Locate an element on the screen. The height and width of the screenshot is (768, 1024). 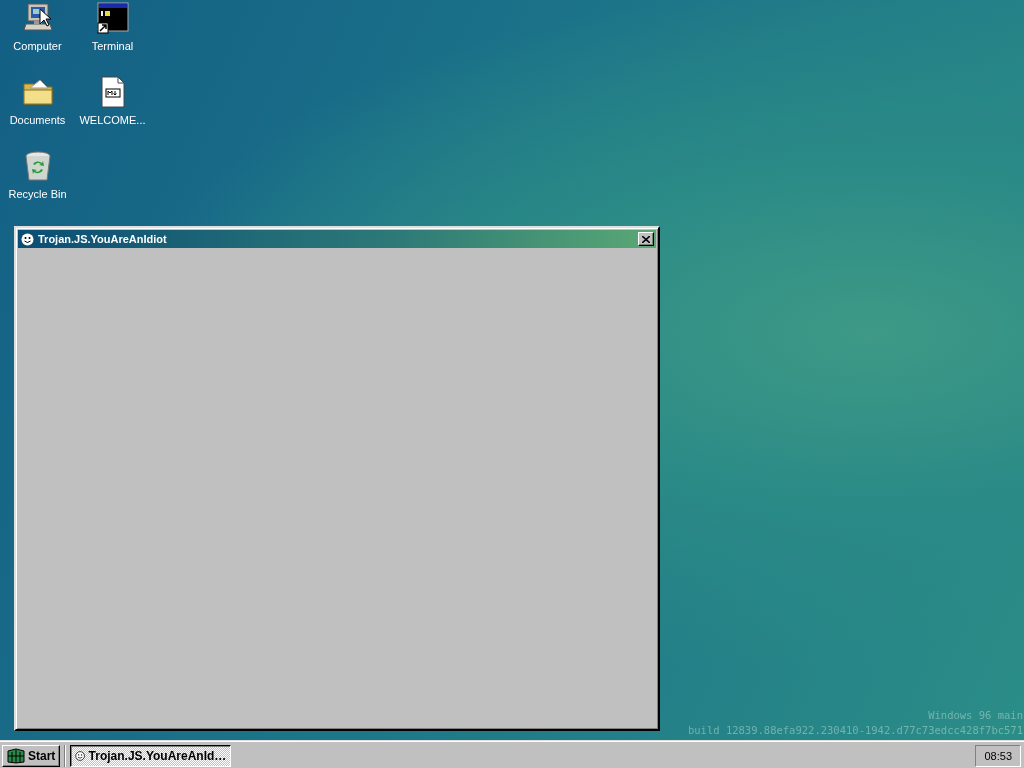
version-text: Windows 96 main is located at coordinates (975, 715).